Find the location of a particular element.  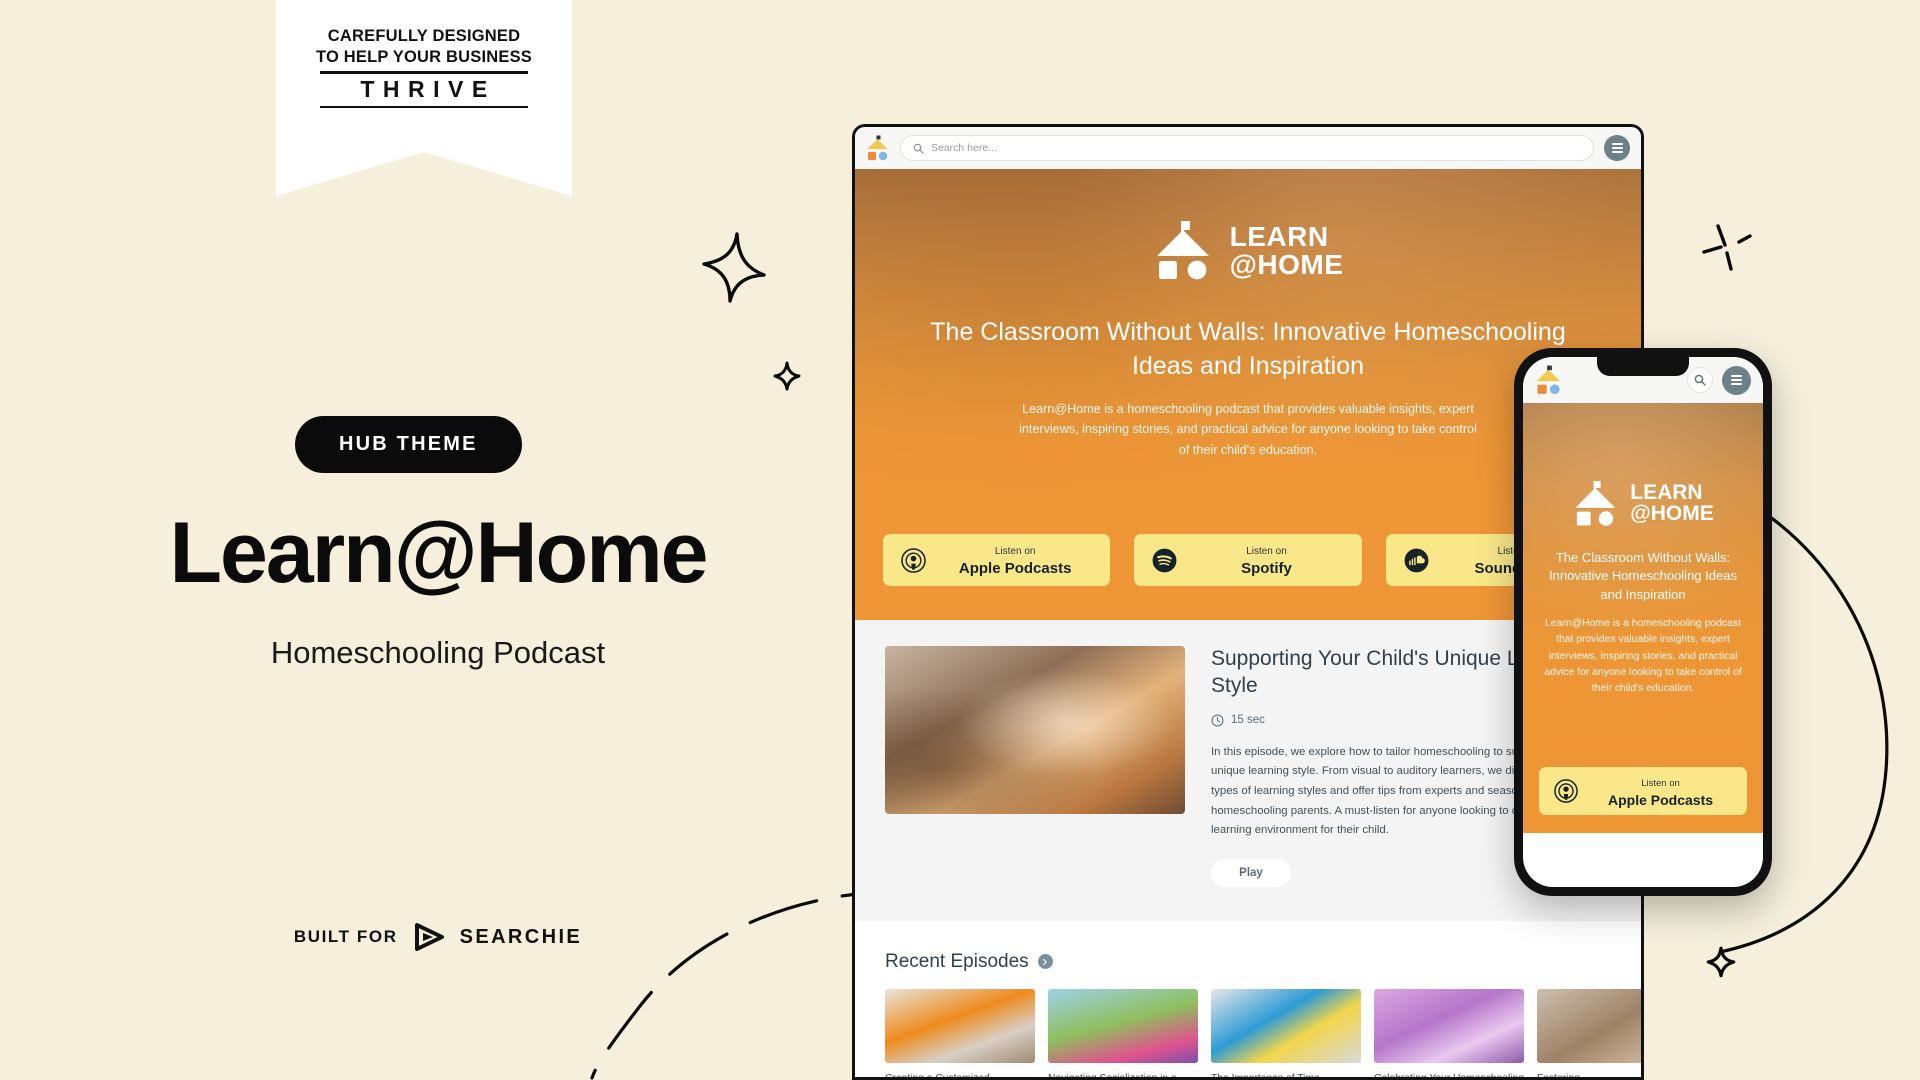

built-for-credit: BUILT FOR SEARCHIE is located at coordinates (438, 937).